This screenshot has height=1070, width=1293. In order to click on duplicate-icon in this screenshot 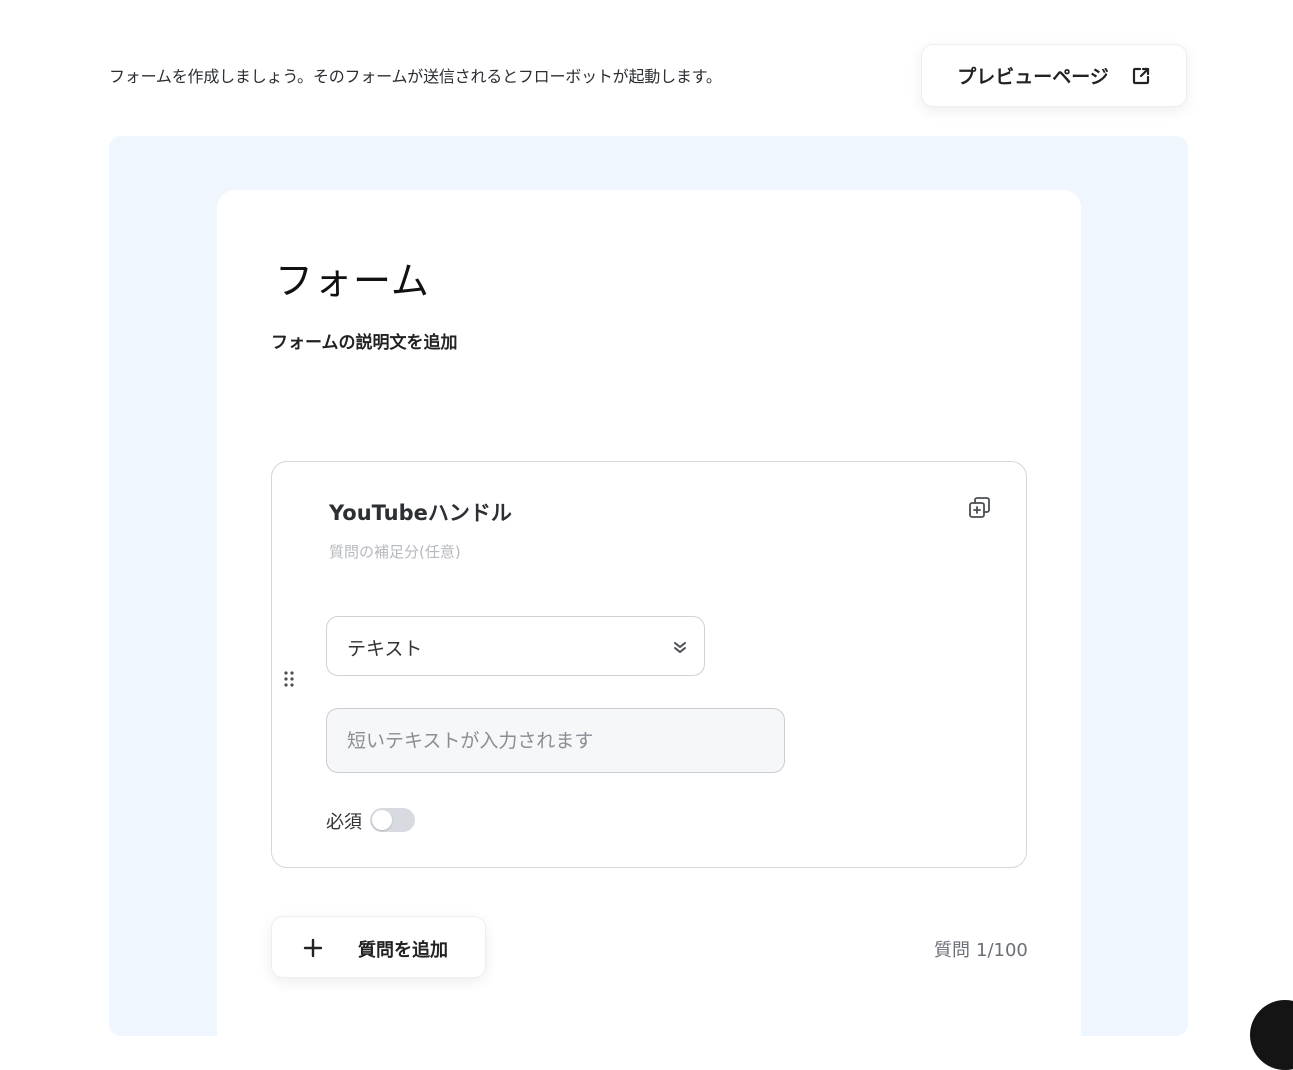, I will do `click(980, 508)`.